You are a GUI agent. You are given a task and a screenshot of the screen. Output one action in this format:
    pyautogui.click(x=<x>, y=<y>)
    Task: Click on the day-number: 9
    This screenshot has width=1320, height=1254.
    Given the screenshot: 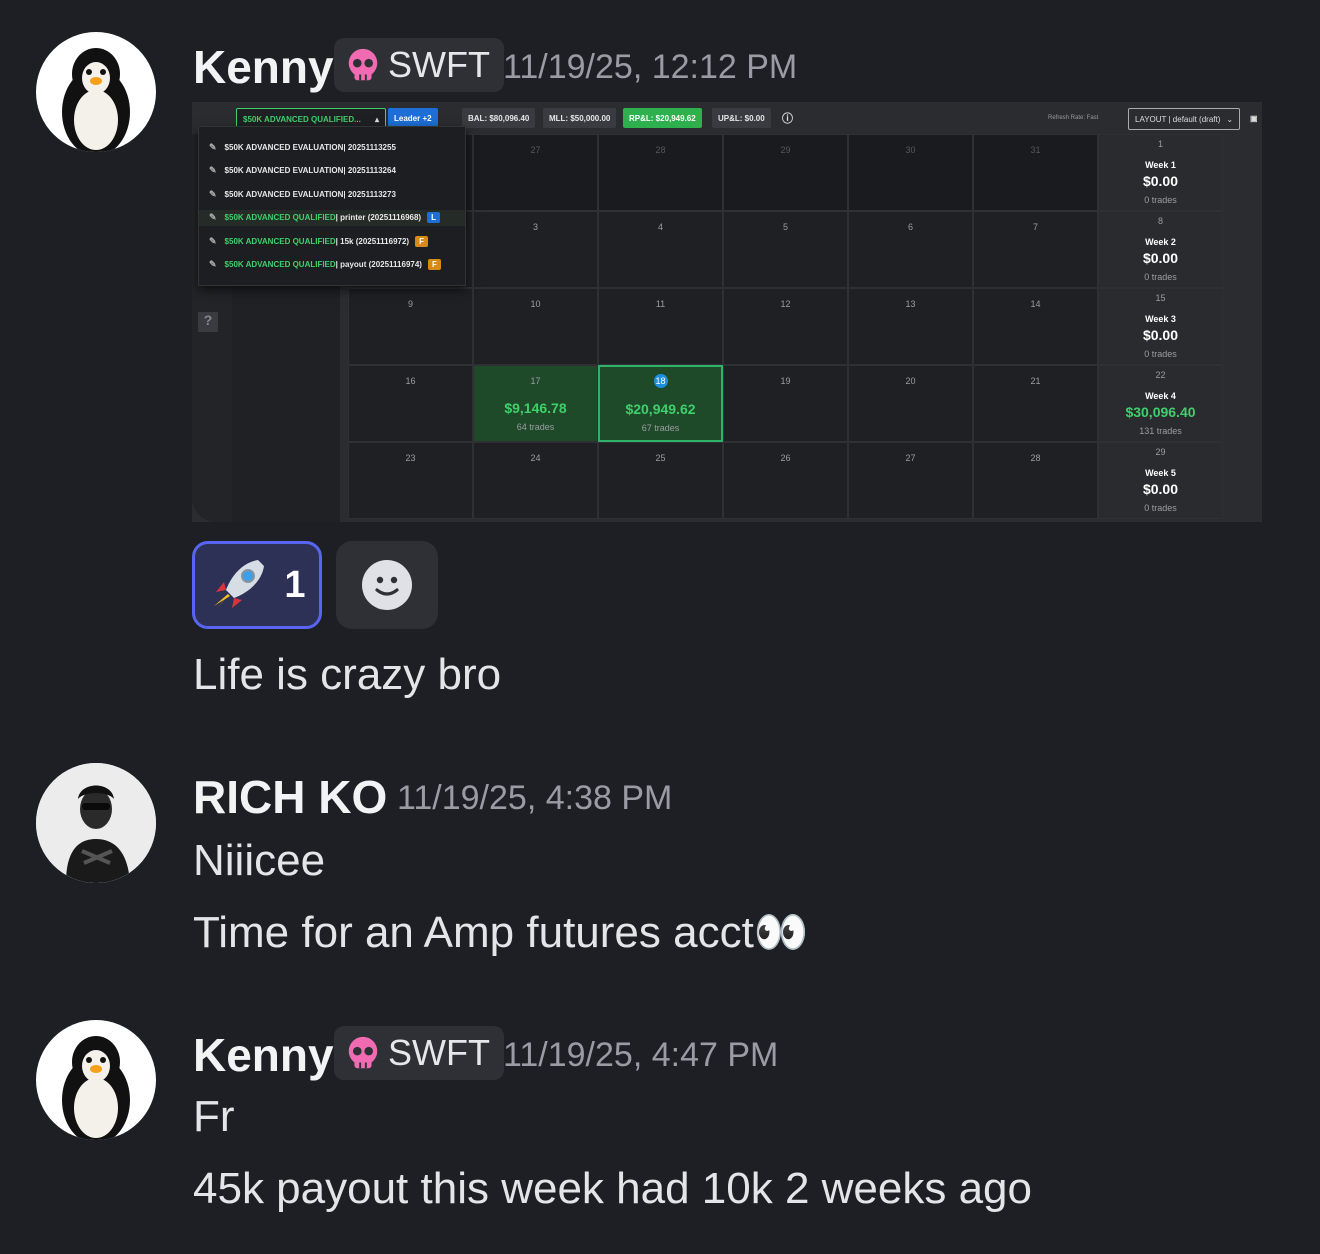 What is the action you would take?
    pyautogui.click(x=410, y=304)
    